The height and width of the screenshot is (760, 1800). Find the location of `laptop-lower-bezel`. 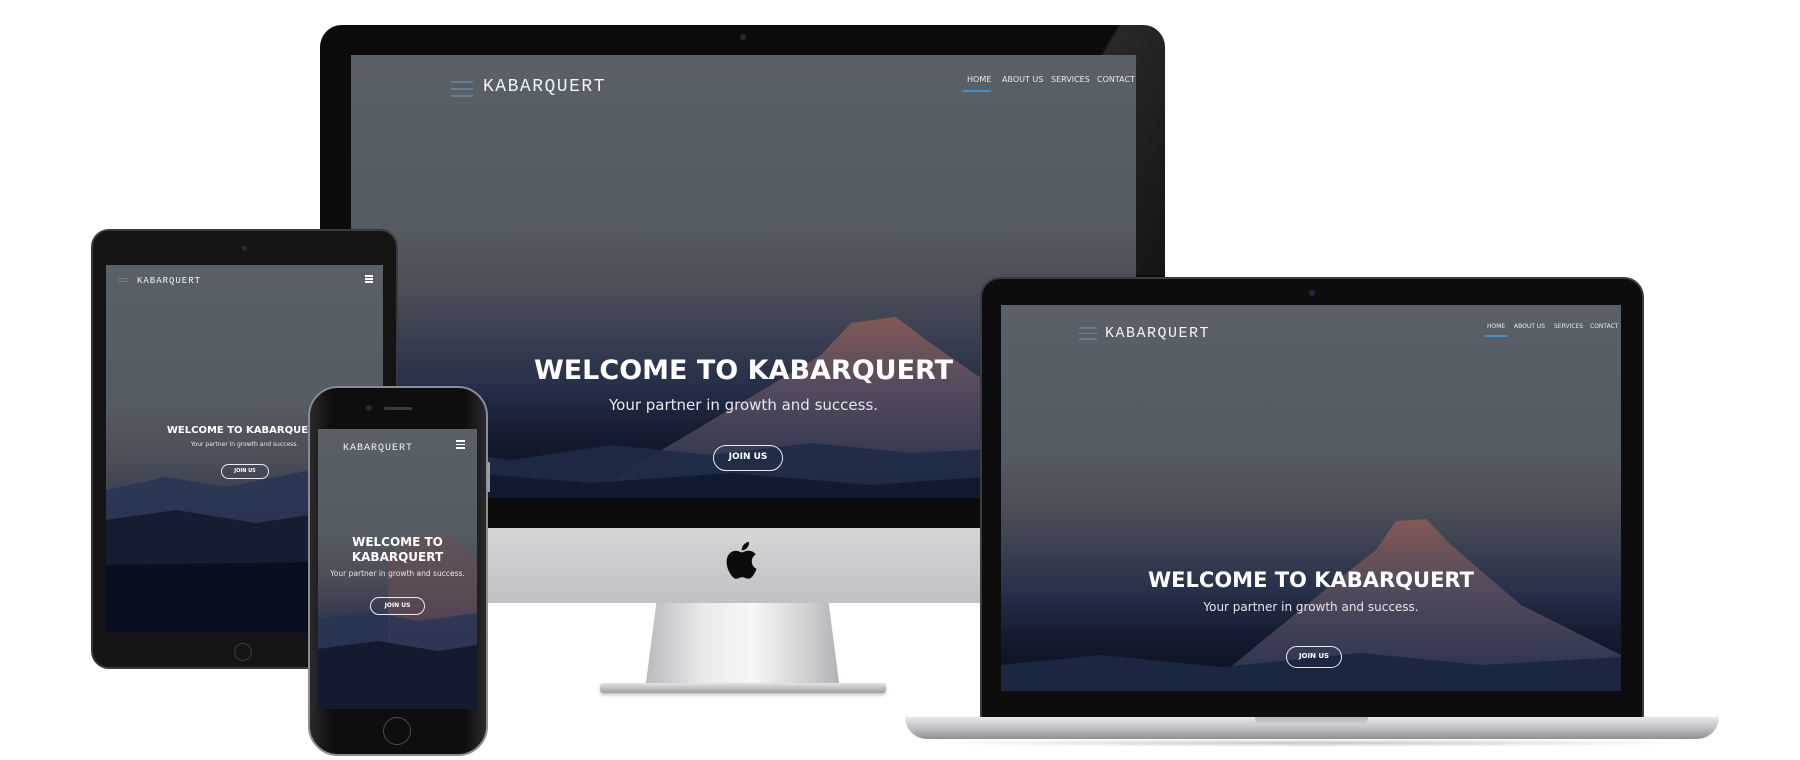

laptop-lower-bezel is located at coordinates (1311, 703).